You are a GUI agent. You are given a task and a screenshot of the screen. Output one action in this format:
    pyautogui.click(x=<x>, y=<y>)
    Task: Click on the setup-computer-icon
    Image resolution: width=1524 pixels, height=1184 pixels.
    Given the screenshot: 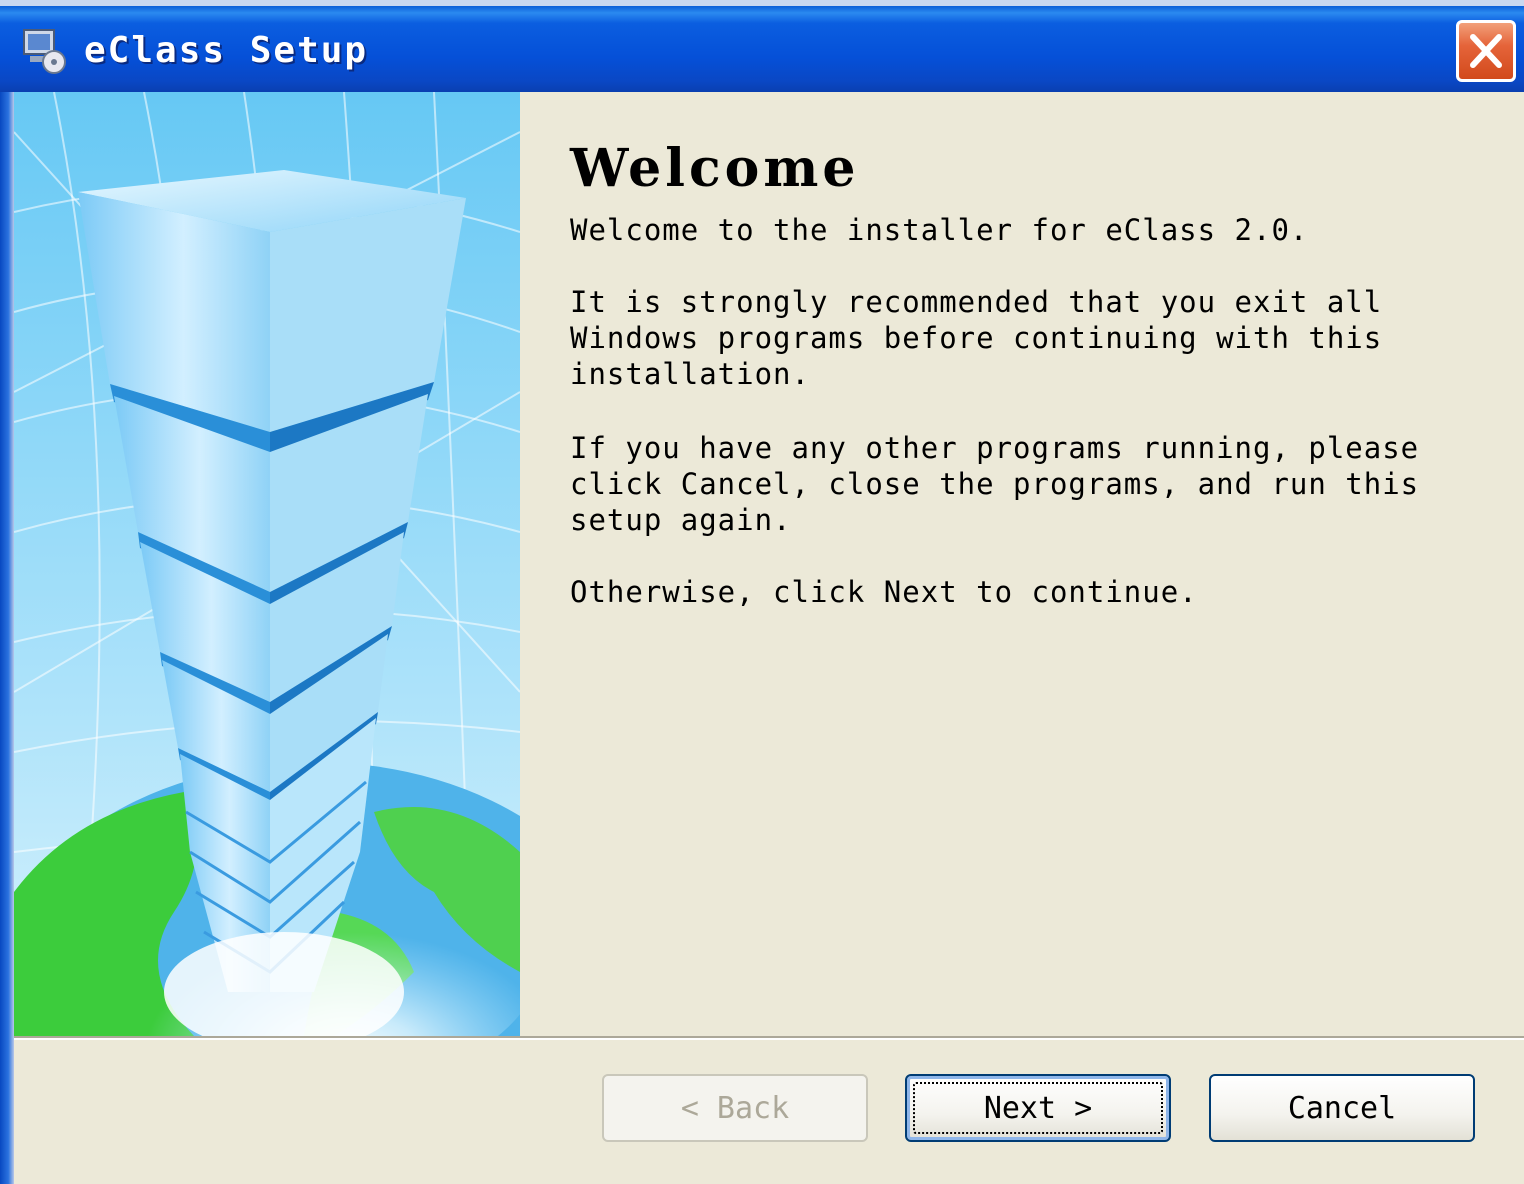 What is the action you would take?
    pyautogui.click(x=45, y=51)
    